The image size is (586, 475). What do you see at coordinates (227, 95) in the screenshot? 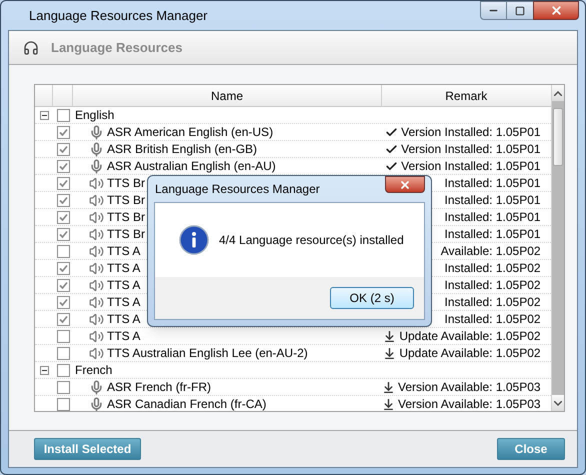
I see `column-header: Name` at bounding box center [227, 95].